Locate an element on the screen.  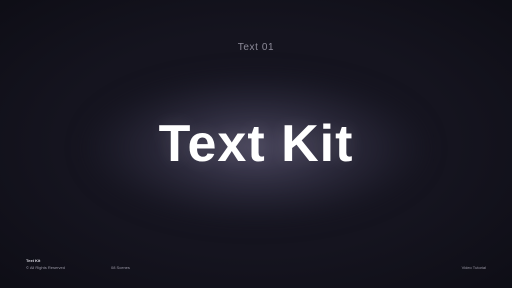
footer-video-tutorial: Video Tutorial is located at coordinates (473, 267).